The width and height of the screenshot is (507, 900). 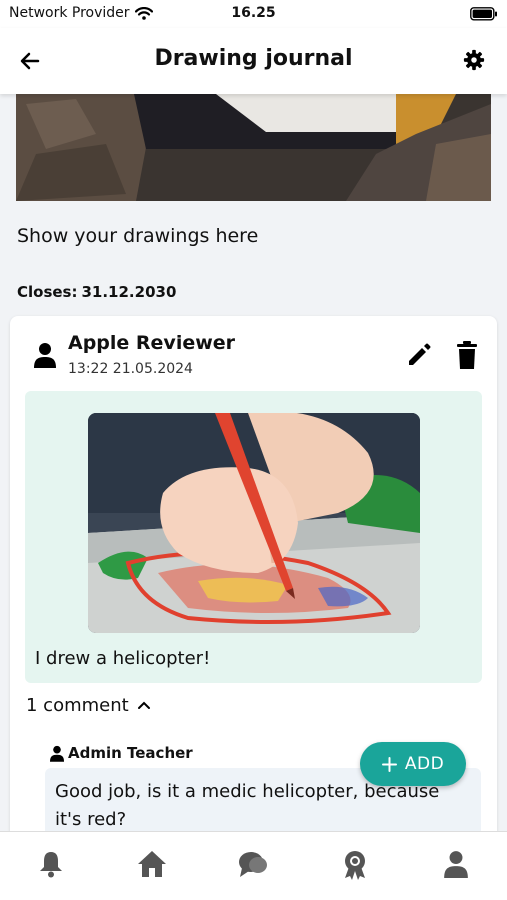 I want to click on tab-chat, so click(x=253, y=866).